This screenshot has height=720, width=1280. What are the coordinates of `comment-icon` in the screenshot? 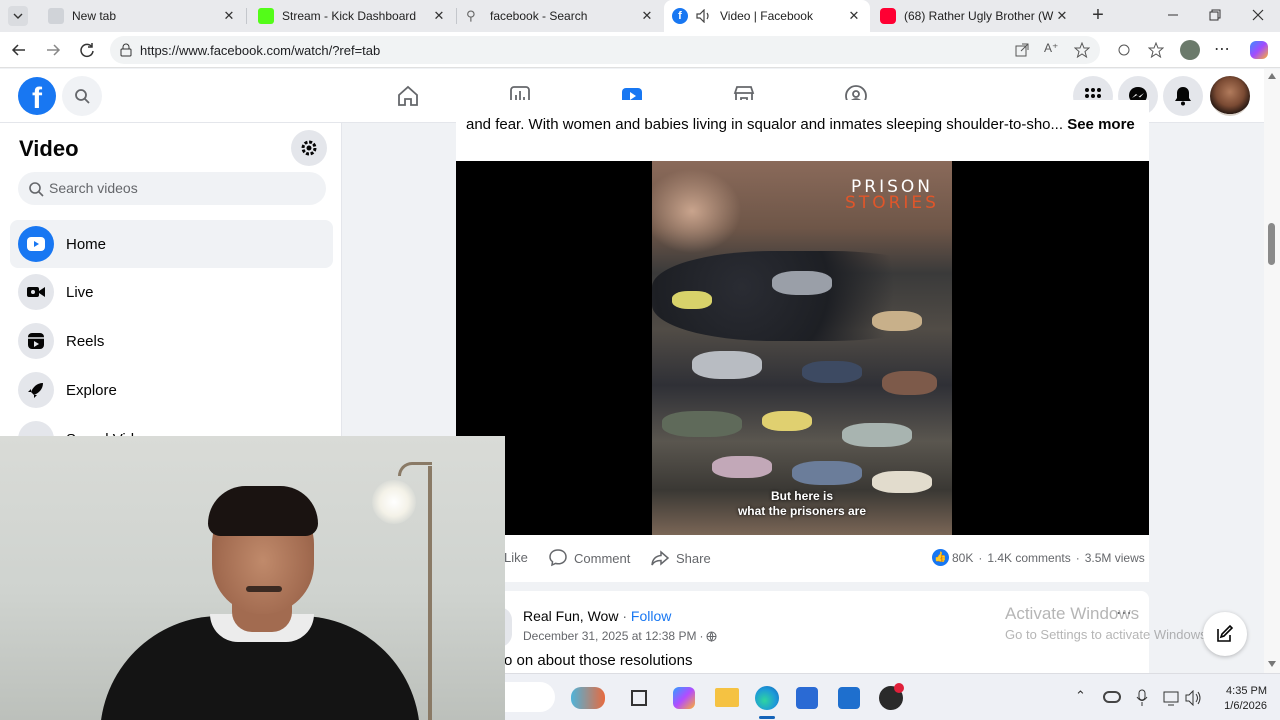 It's located at (558, 558).